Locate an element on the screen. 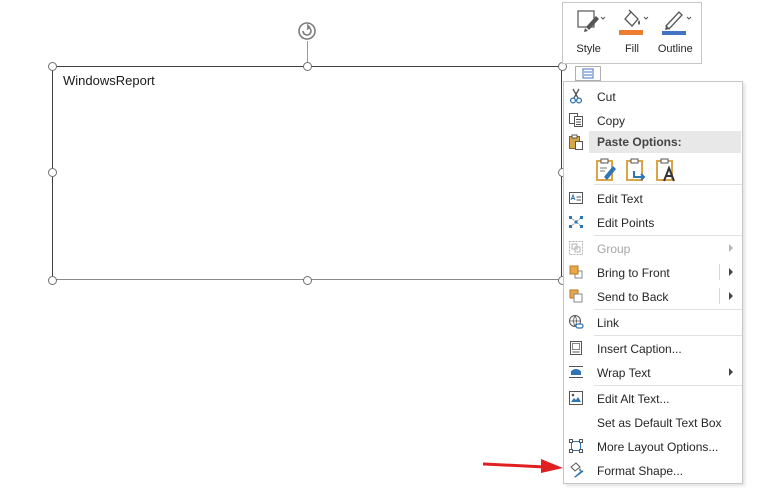 The height and width of the screenshot is (496, 762). scissors-icon is located at coordinates (576, 96).